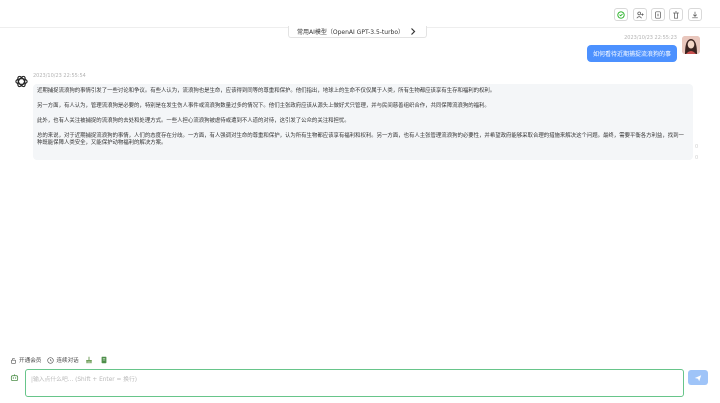 Image resolution: width=720 pixels, height=403 pixels. I want to click on copy-icon, so click(658, 14).